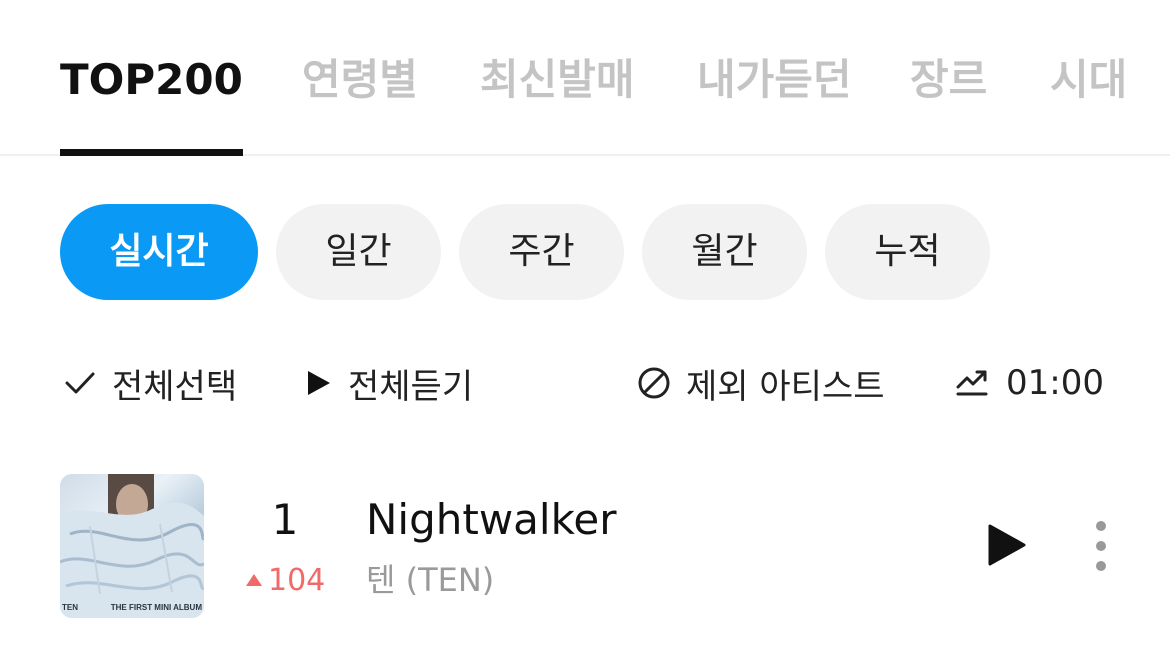 Image resolution: width=1170 pixels, height=647 pixels. I want to click on period-realtime: 실시간, so click(159, 252).